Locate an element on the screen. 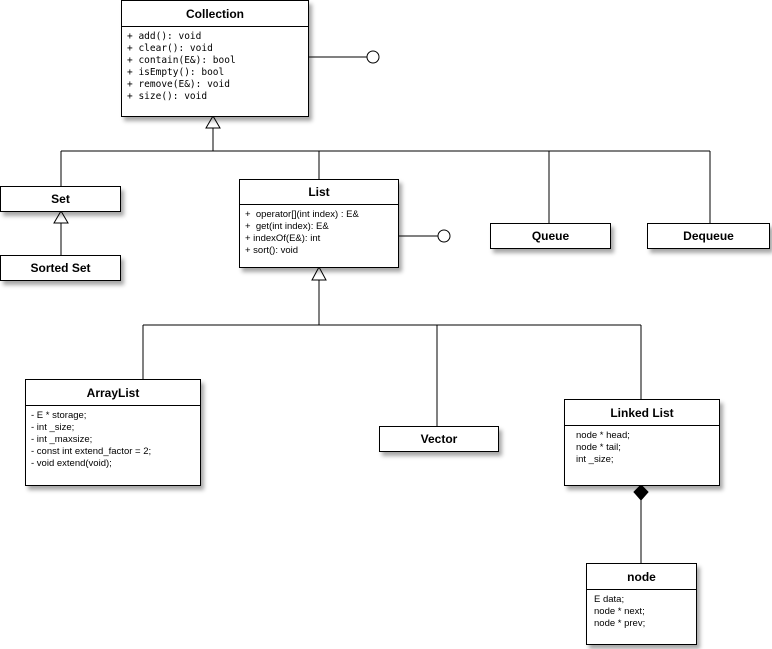 Image resolution: width=772 pixels, height=649 pixels. class-name: Vector is located at coordinates (439, 439).